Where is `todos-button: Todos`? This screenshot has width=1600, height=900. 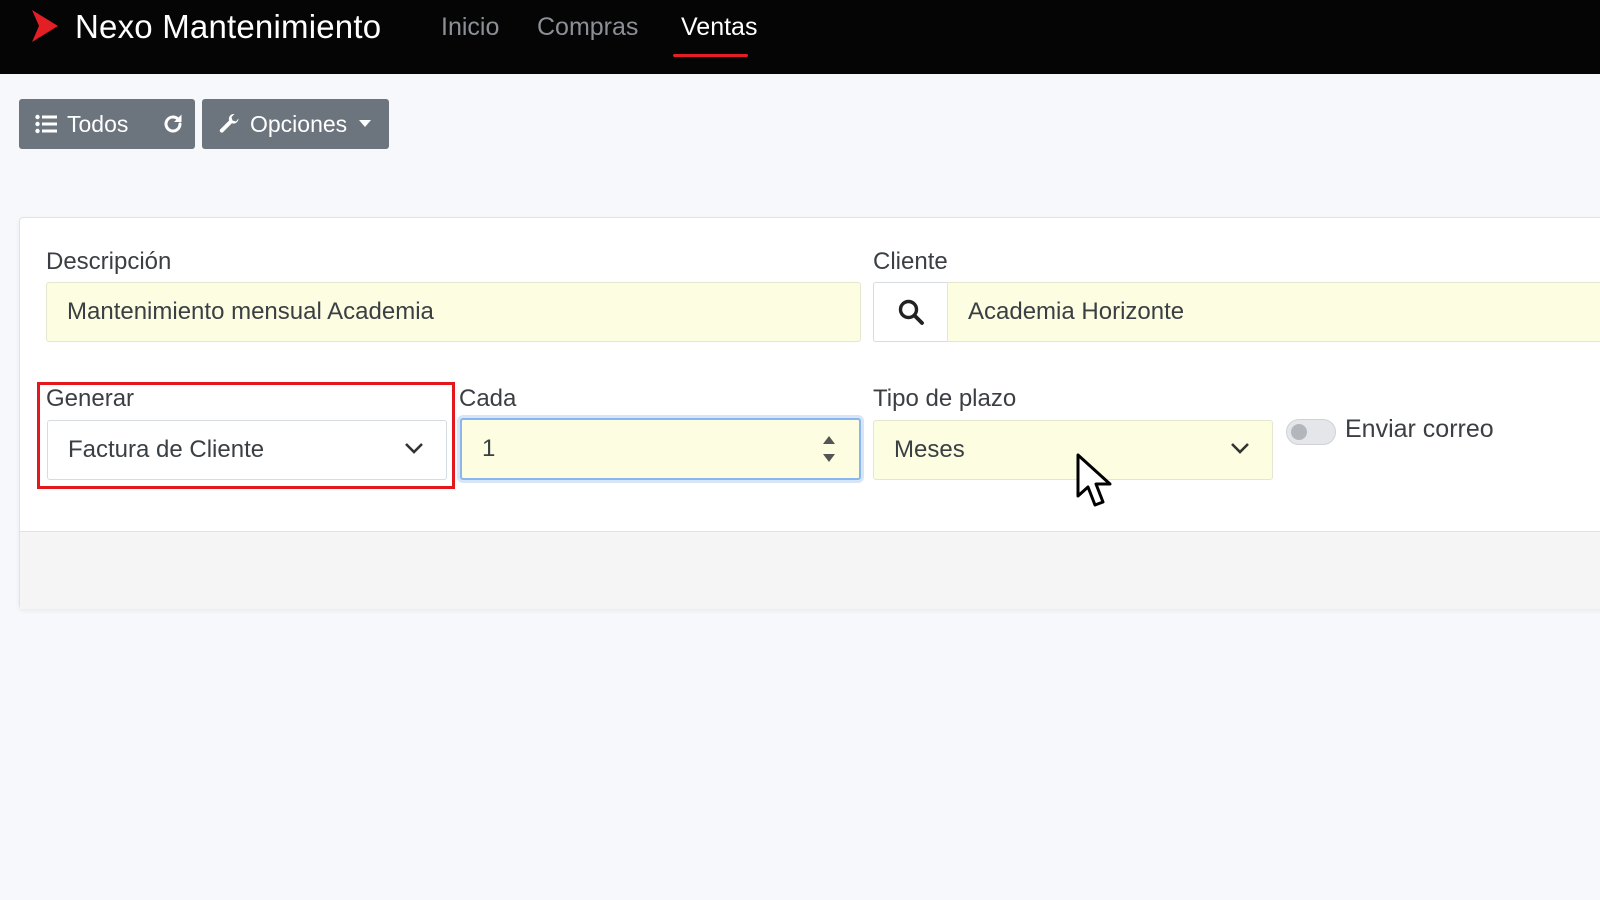
todos-button: Todos is located at coordinates (85, 124).